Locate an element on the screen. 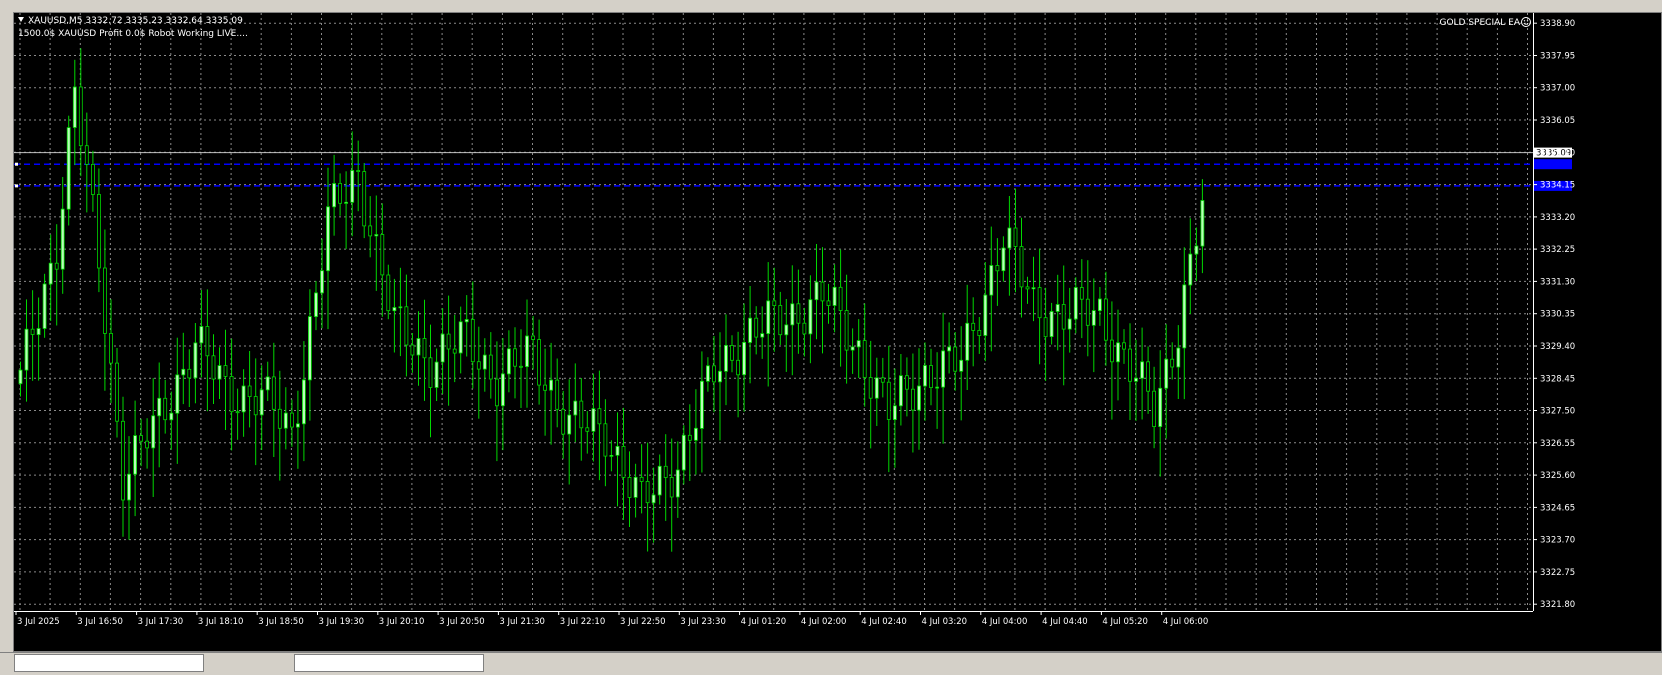 Image resolution: width=1662 pixels, height=675 pixels. price-tick-label: 3334.15 is located at coordinates (1557, 186).